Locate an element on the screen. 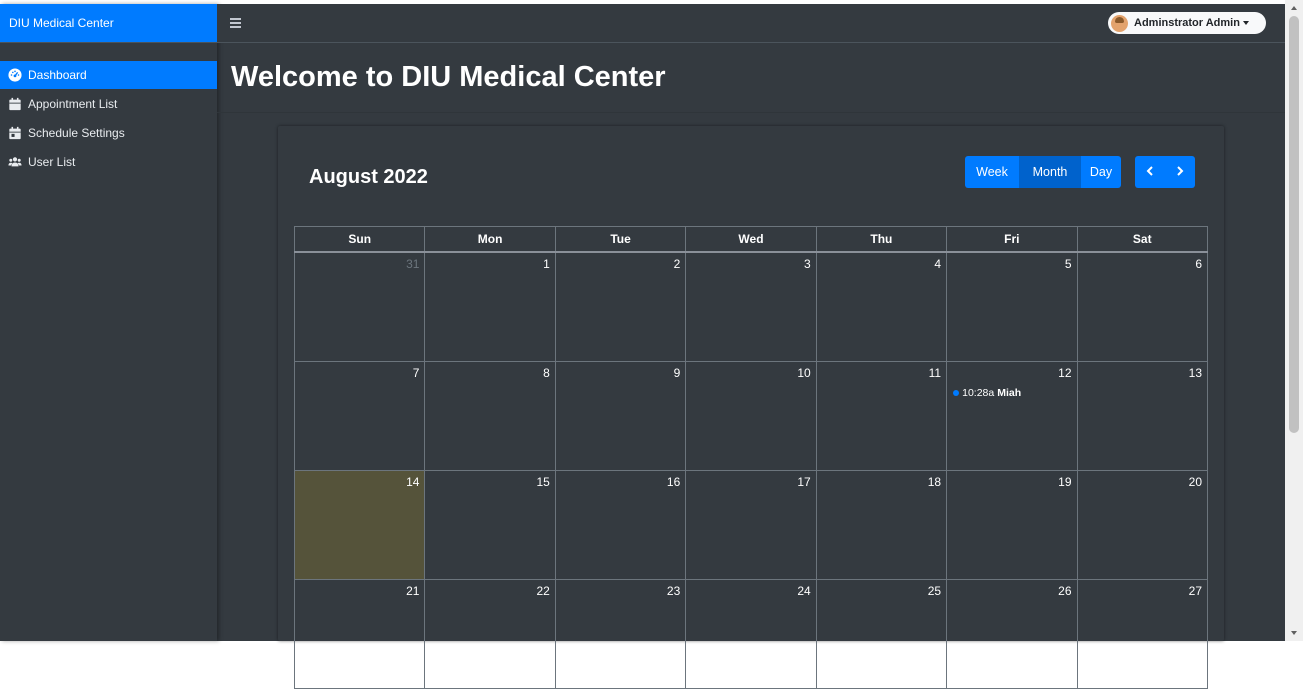 Image resolution: width=1303 pixels, height=689 pixels. month-view-button: Month is located at coordinates (1050, 172).